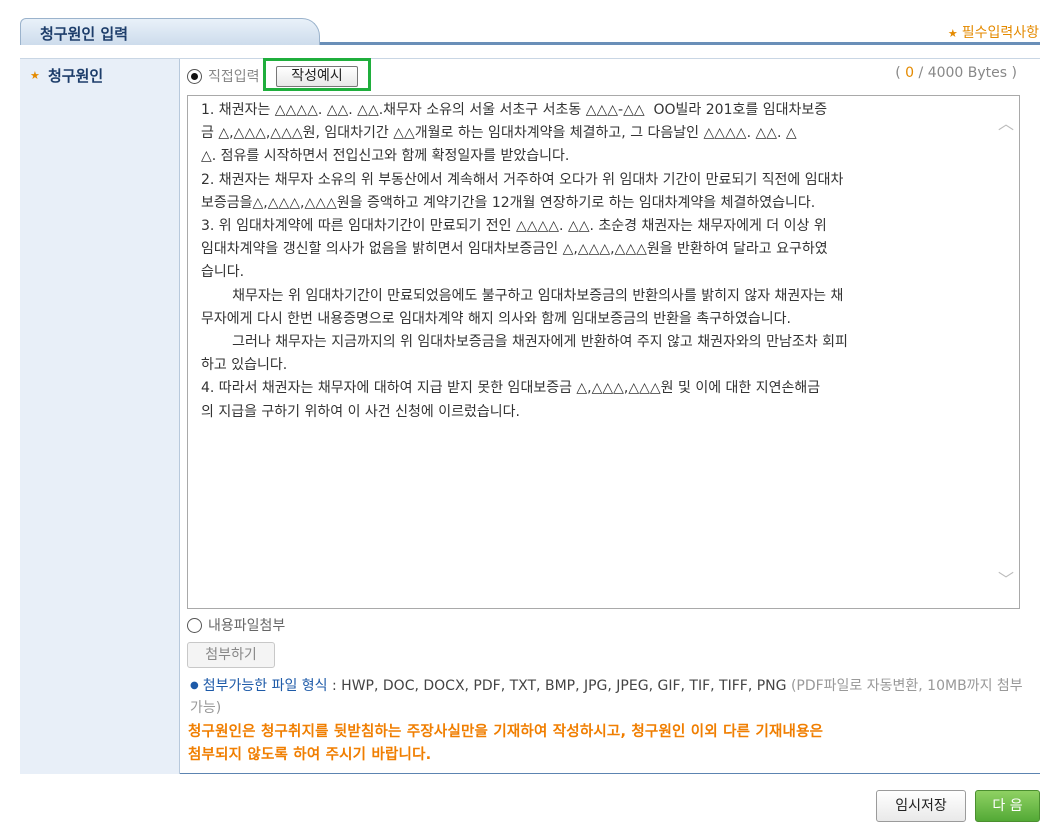  What do you see at coordinates (310, 755) in the screenshot?
I see `warning-line-2: 첨부되지 않도록 하여 주시기 바랍니다.` at bounding box center [310, 755].